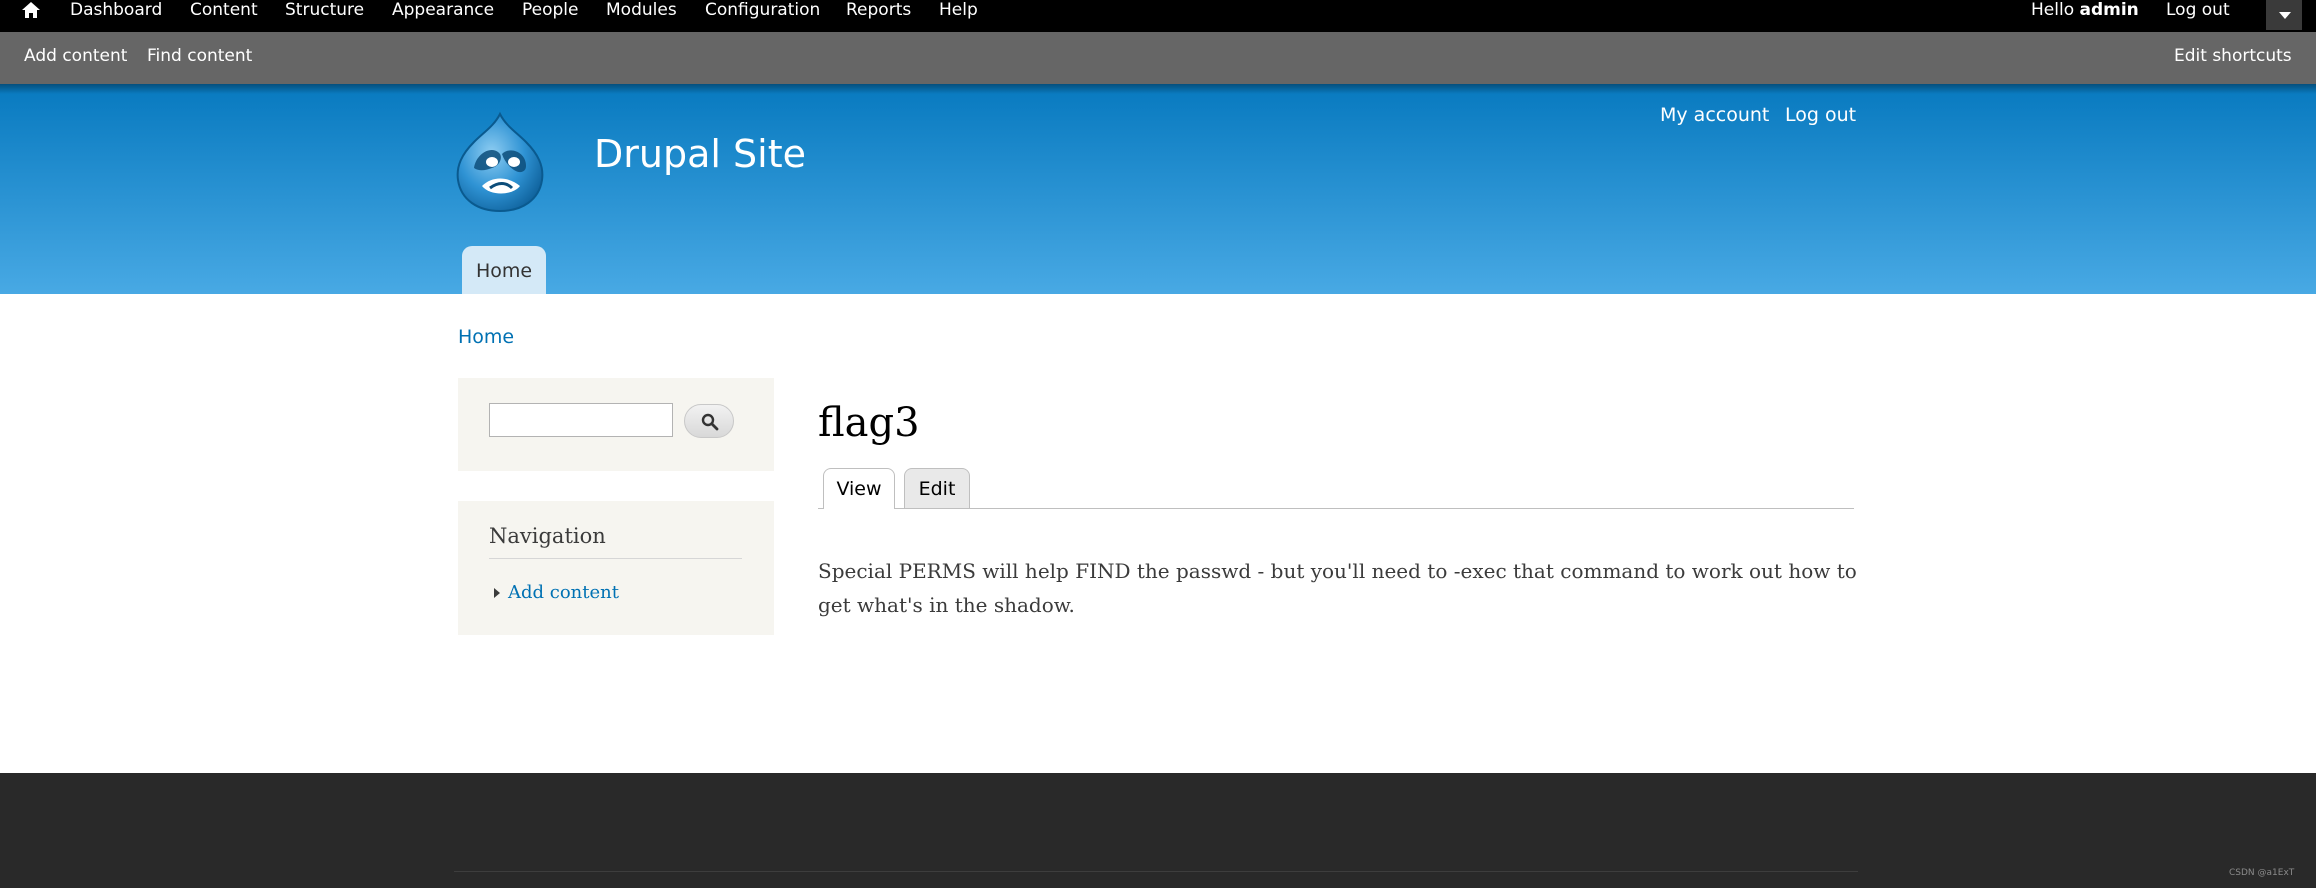 The height and width of the screenshot is (888, 2316). Describe the element at coordinates (2262, 873) in the screenshot. I see `watermark-text: CSDN @a1ExT` at that location.